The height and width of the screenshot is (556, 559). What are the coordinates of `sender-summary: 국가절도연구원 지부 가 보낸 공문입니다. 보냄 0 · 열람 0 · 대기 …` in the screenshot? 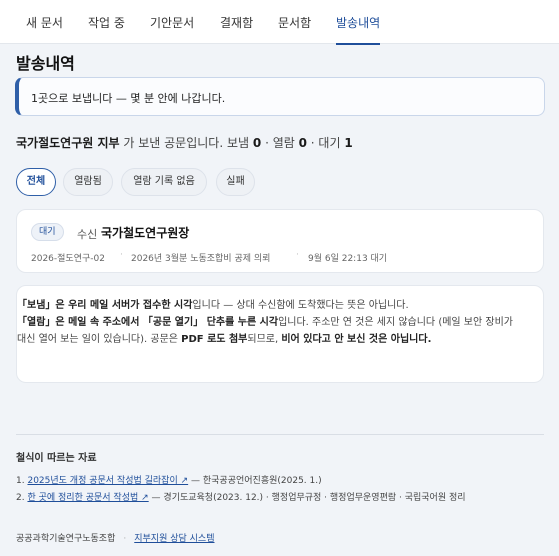 It's located at (184, 142).